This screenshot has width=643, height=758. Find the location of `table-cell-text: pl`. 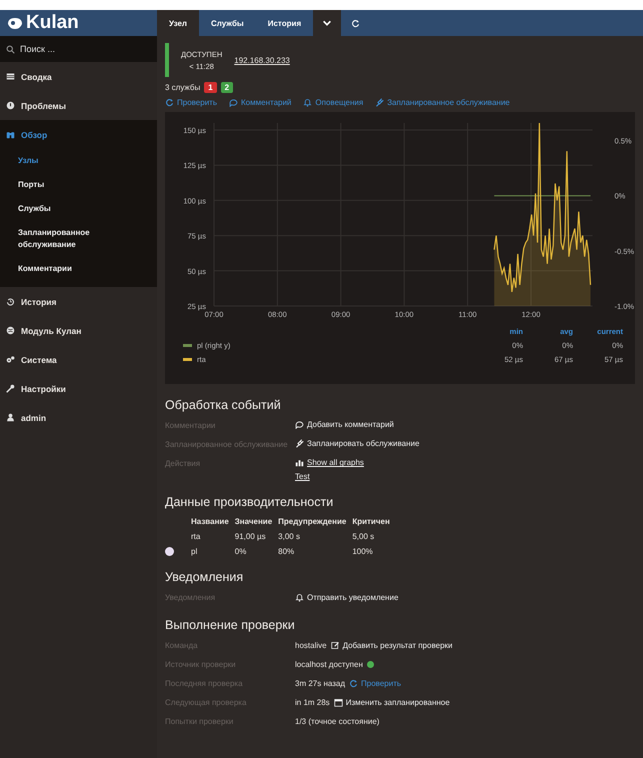

table-cell-text: pl is located at coordinates (194, 551).